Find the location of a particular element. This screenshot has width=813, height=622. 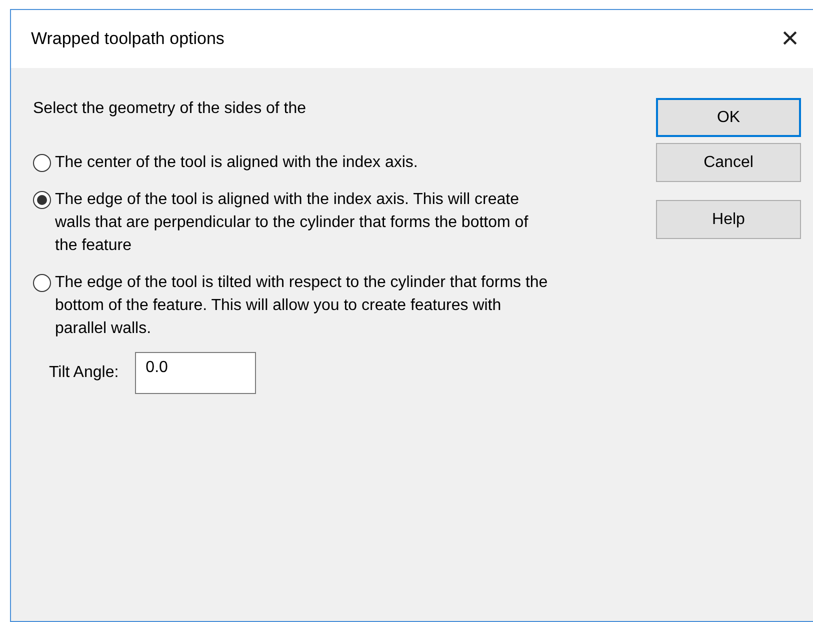

dialog-button: OK is located at coordinates (728, 117).